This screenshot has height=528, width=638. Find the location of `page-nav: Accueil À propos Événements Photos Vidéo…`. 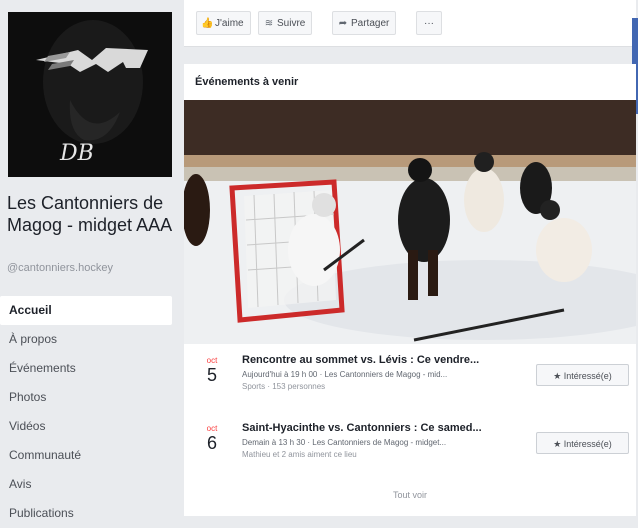

page-nav: Accueil À propos Événements Photos Vidéo… is located at coordinates (88, 412).